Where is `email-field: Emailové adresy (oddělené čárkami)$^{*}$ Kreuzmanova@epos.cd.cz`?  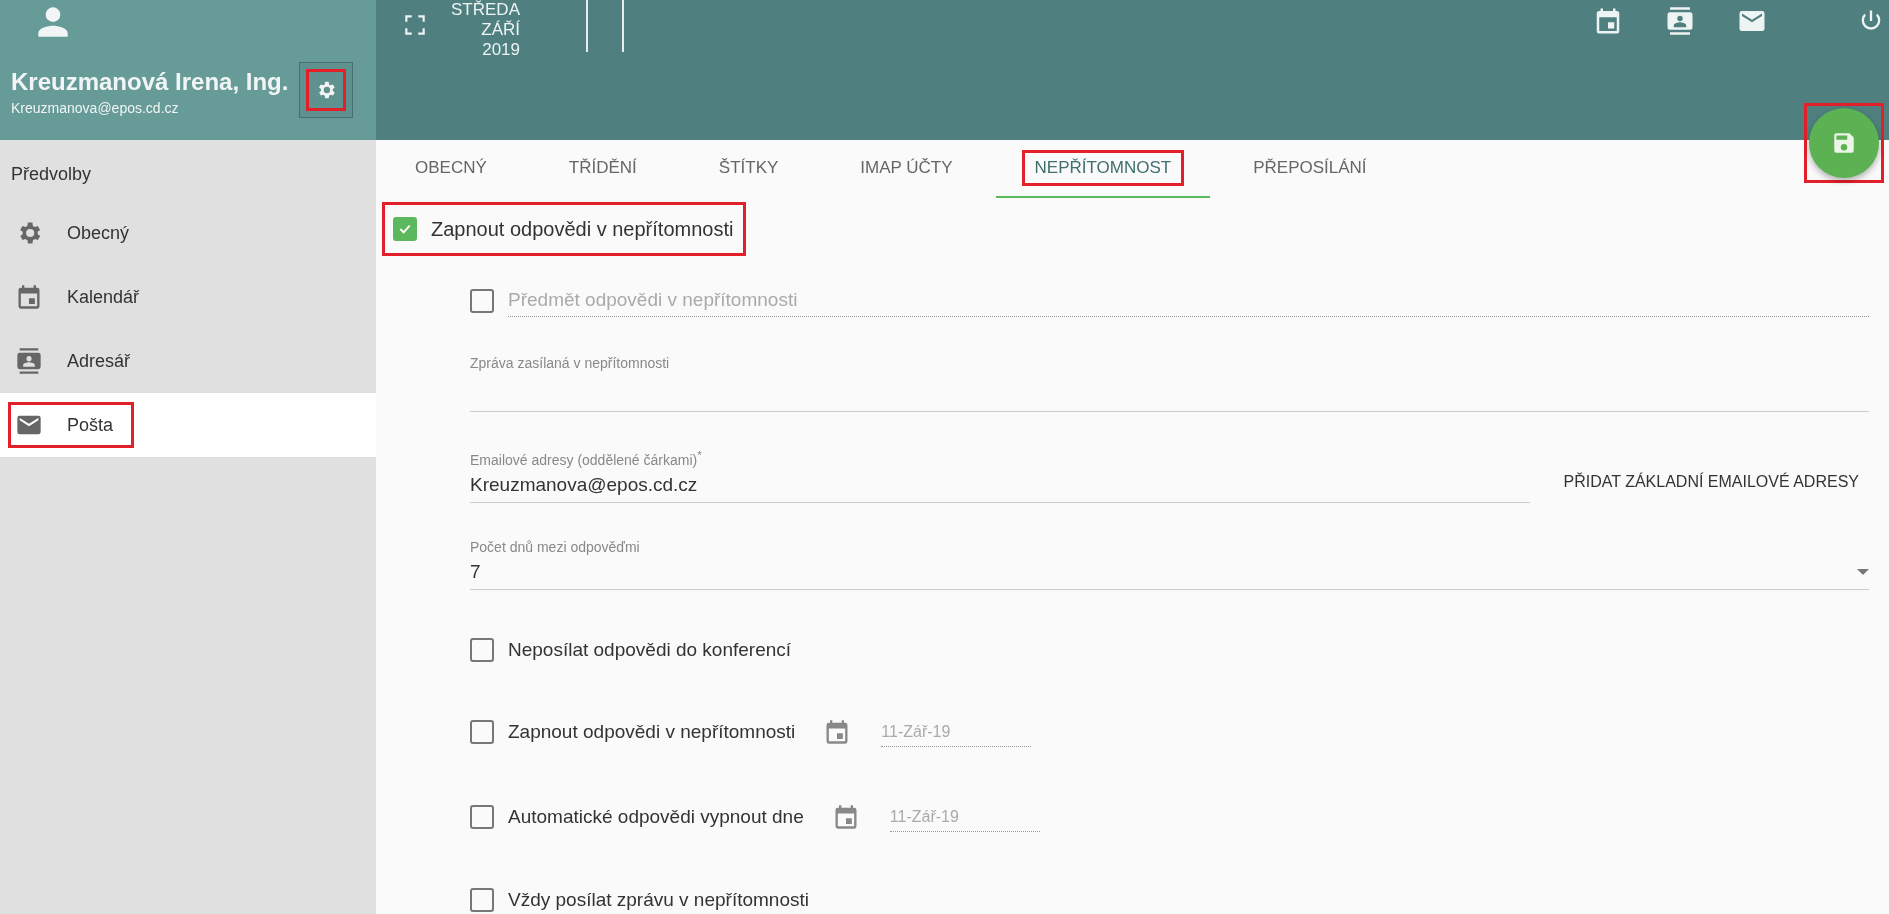
email-field: Emailové adresy (oddělené čárkami)$^{*}$ Kreuzmanova@epos.cd.cz is located at coordinates (1000, 475).